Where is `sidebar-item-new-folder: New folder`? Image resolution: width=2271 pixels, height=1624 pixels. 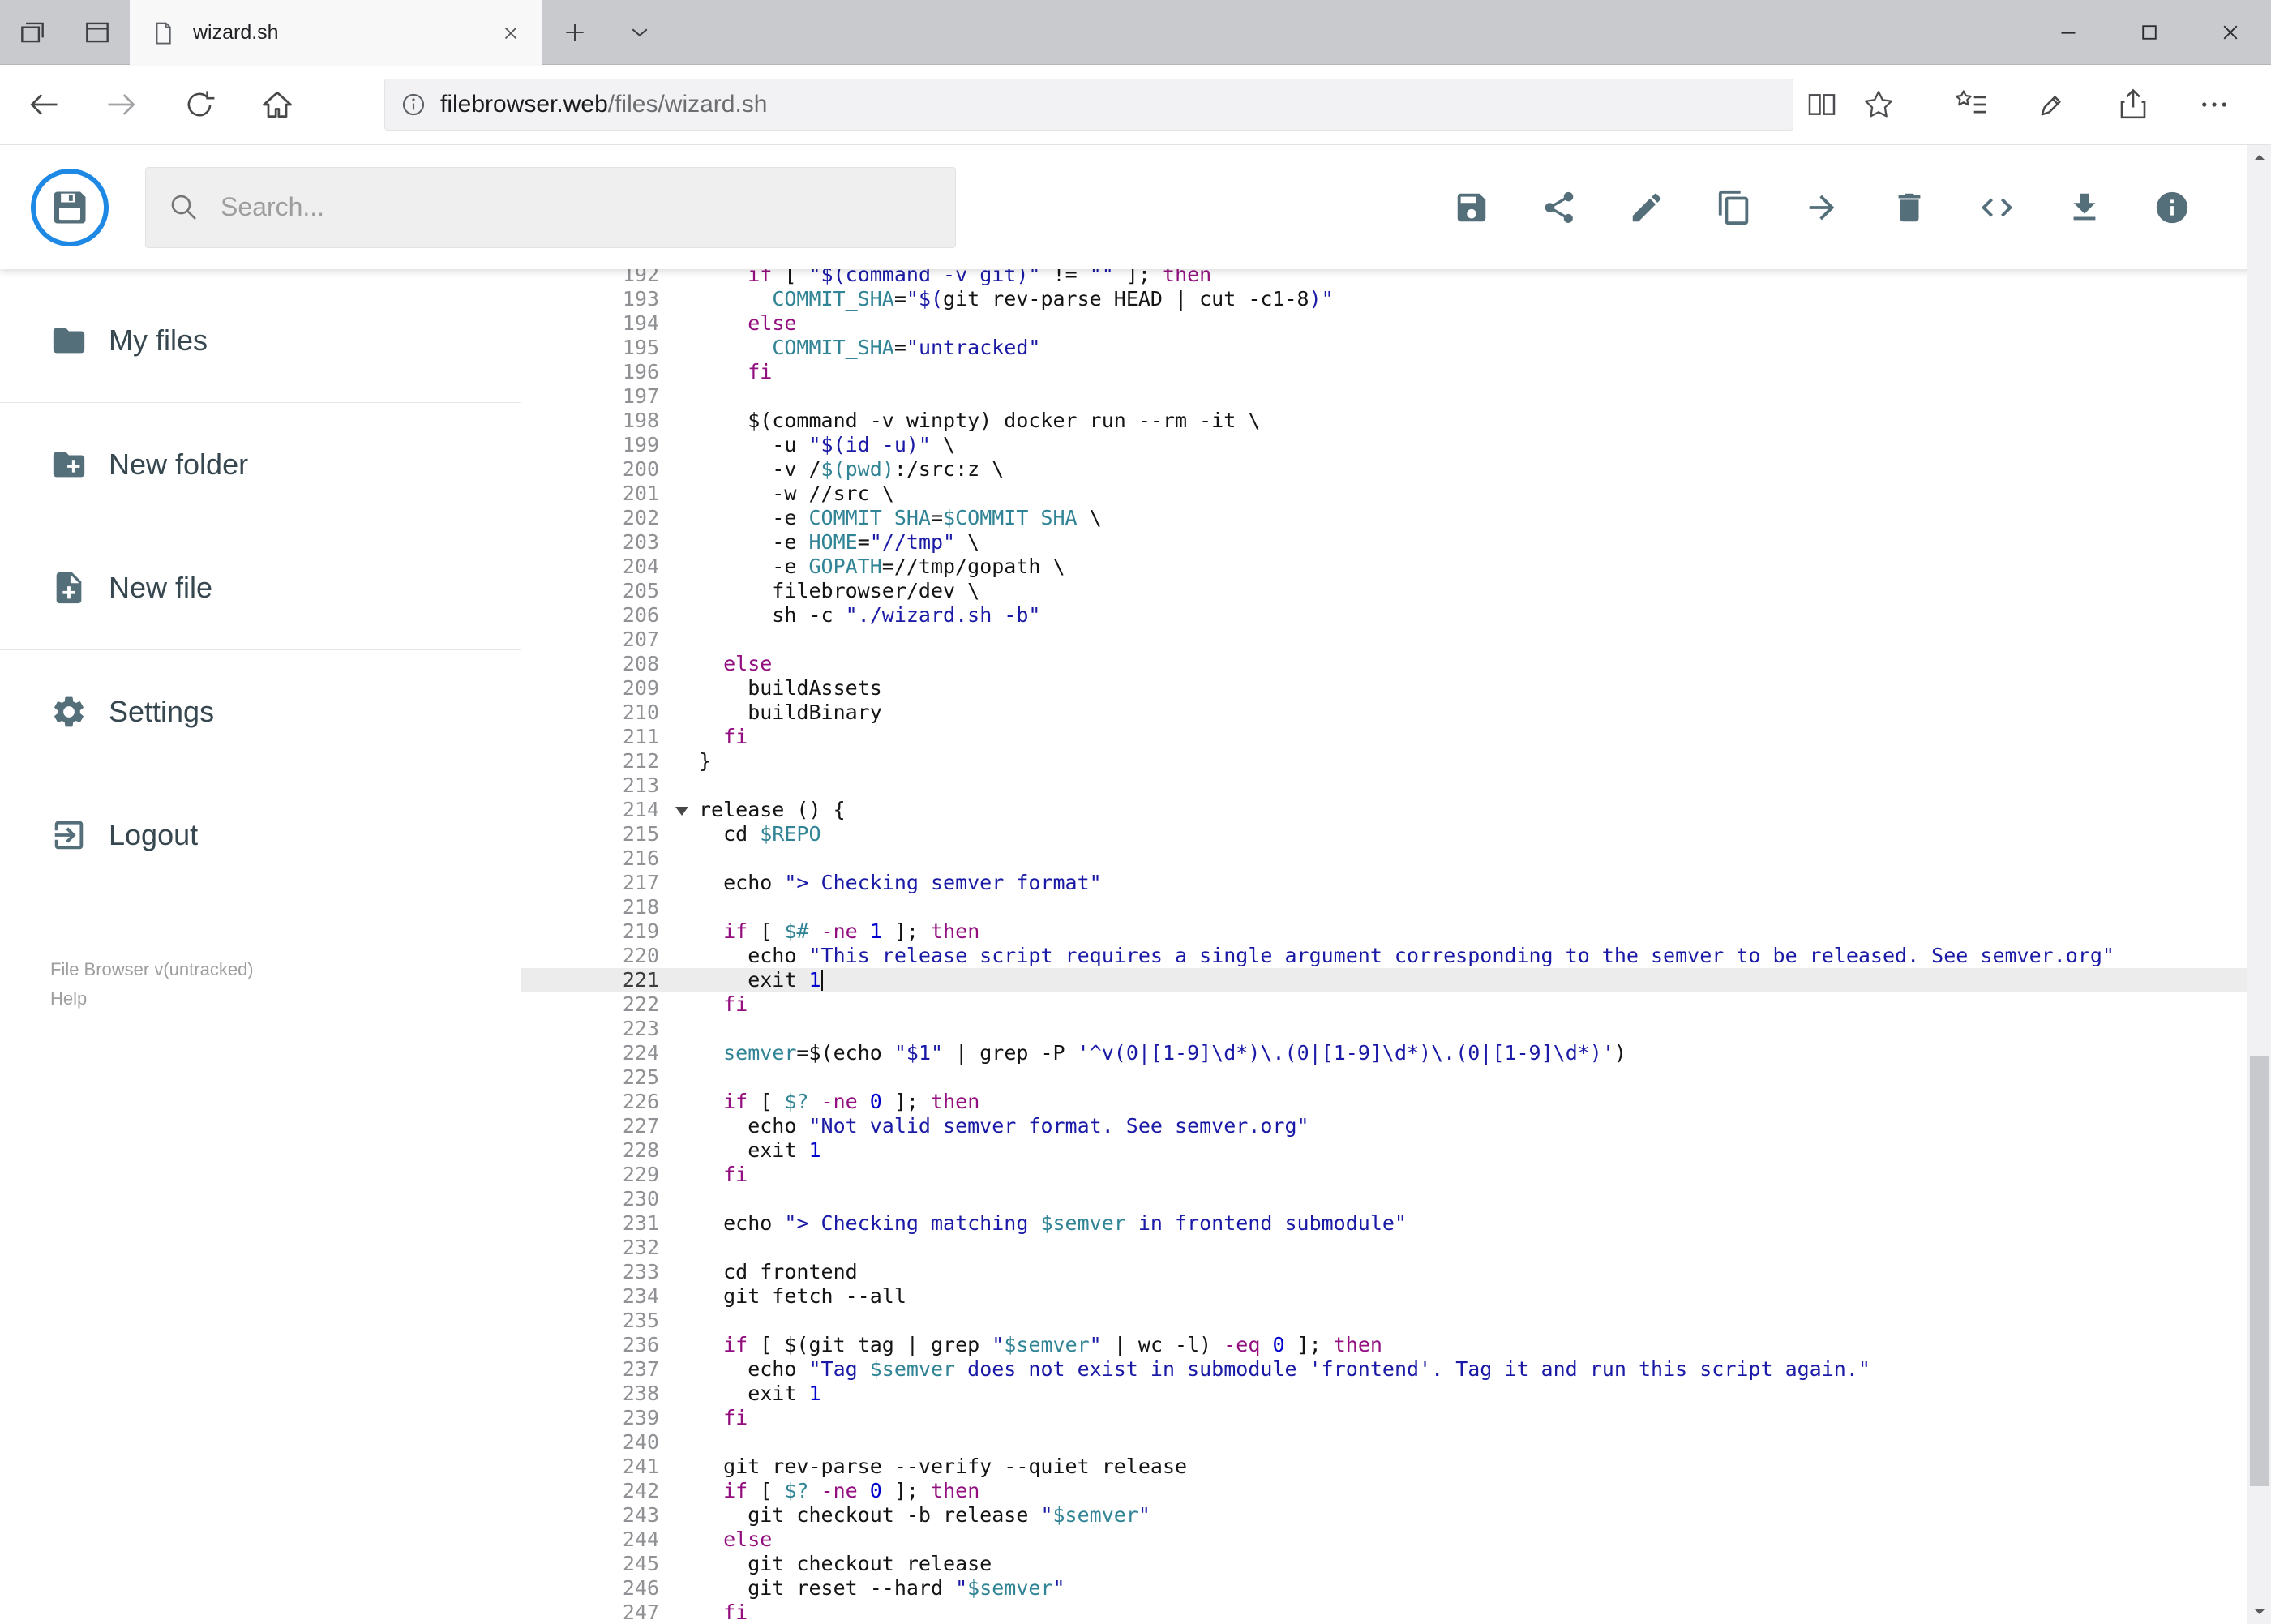 sidebar-item-new-folder: New folder is located at coordinates (260, 465).